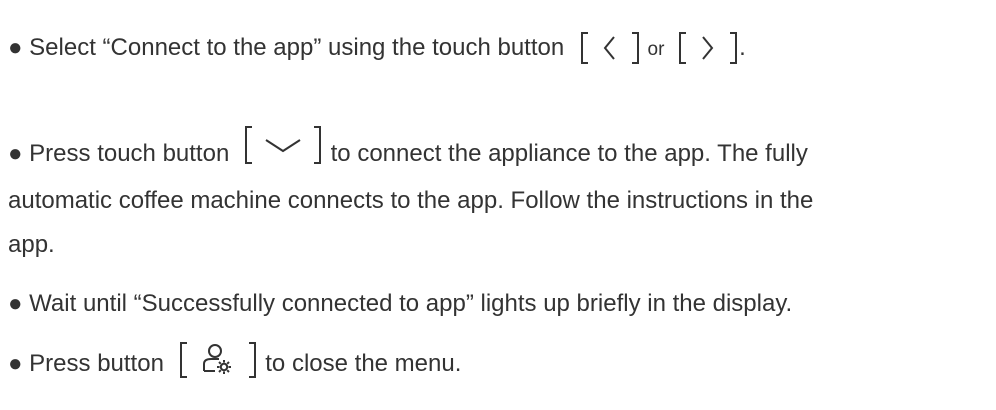  I want to click on step-2-text-before: Press touch button, so click(129, 153).